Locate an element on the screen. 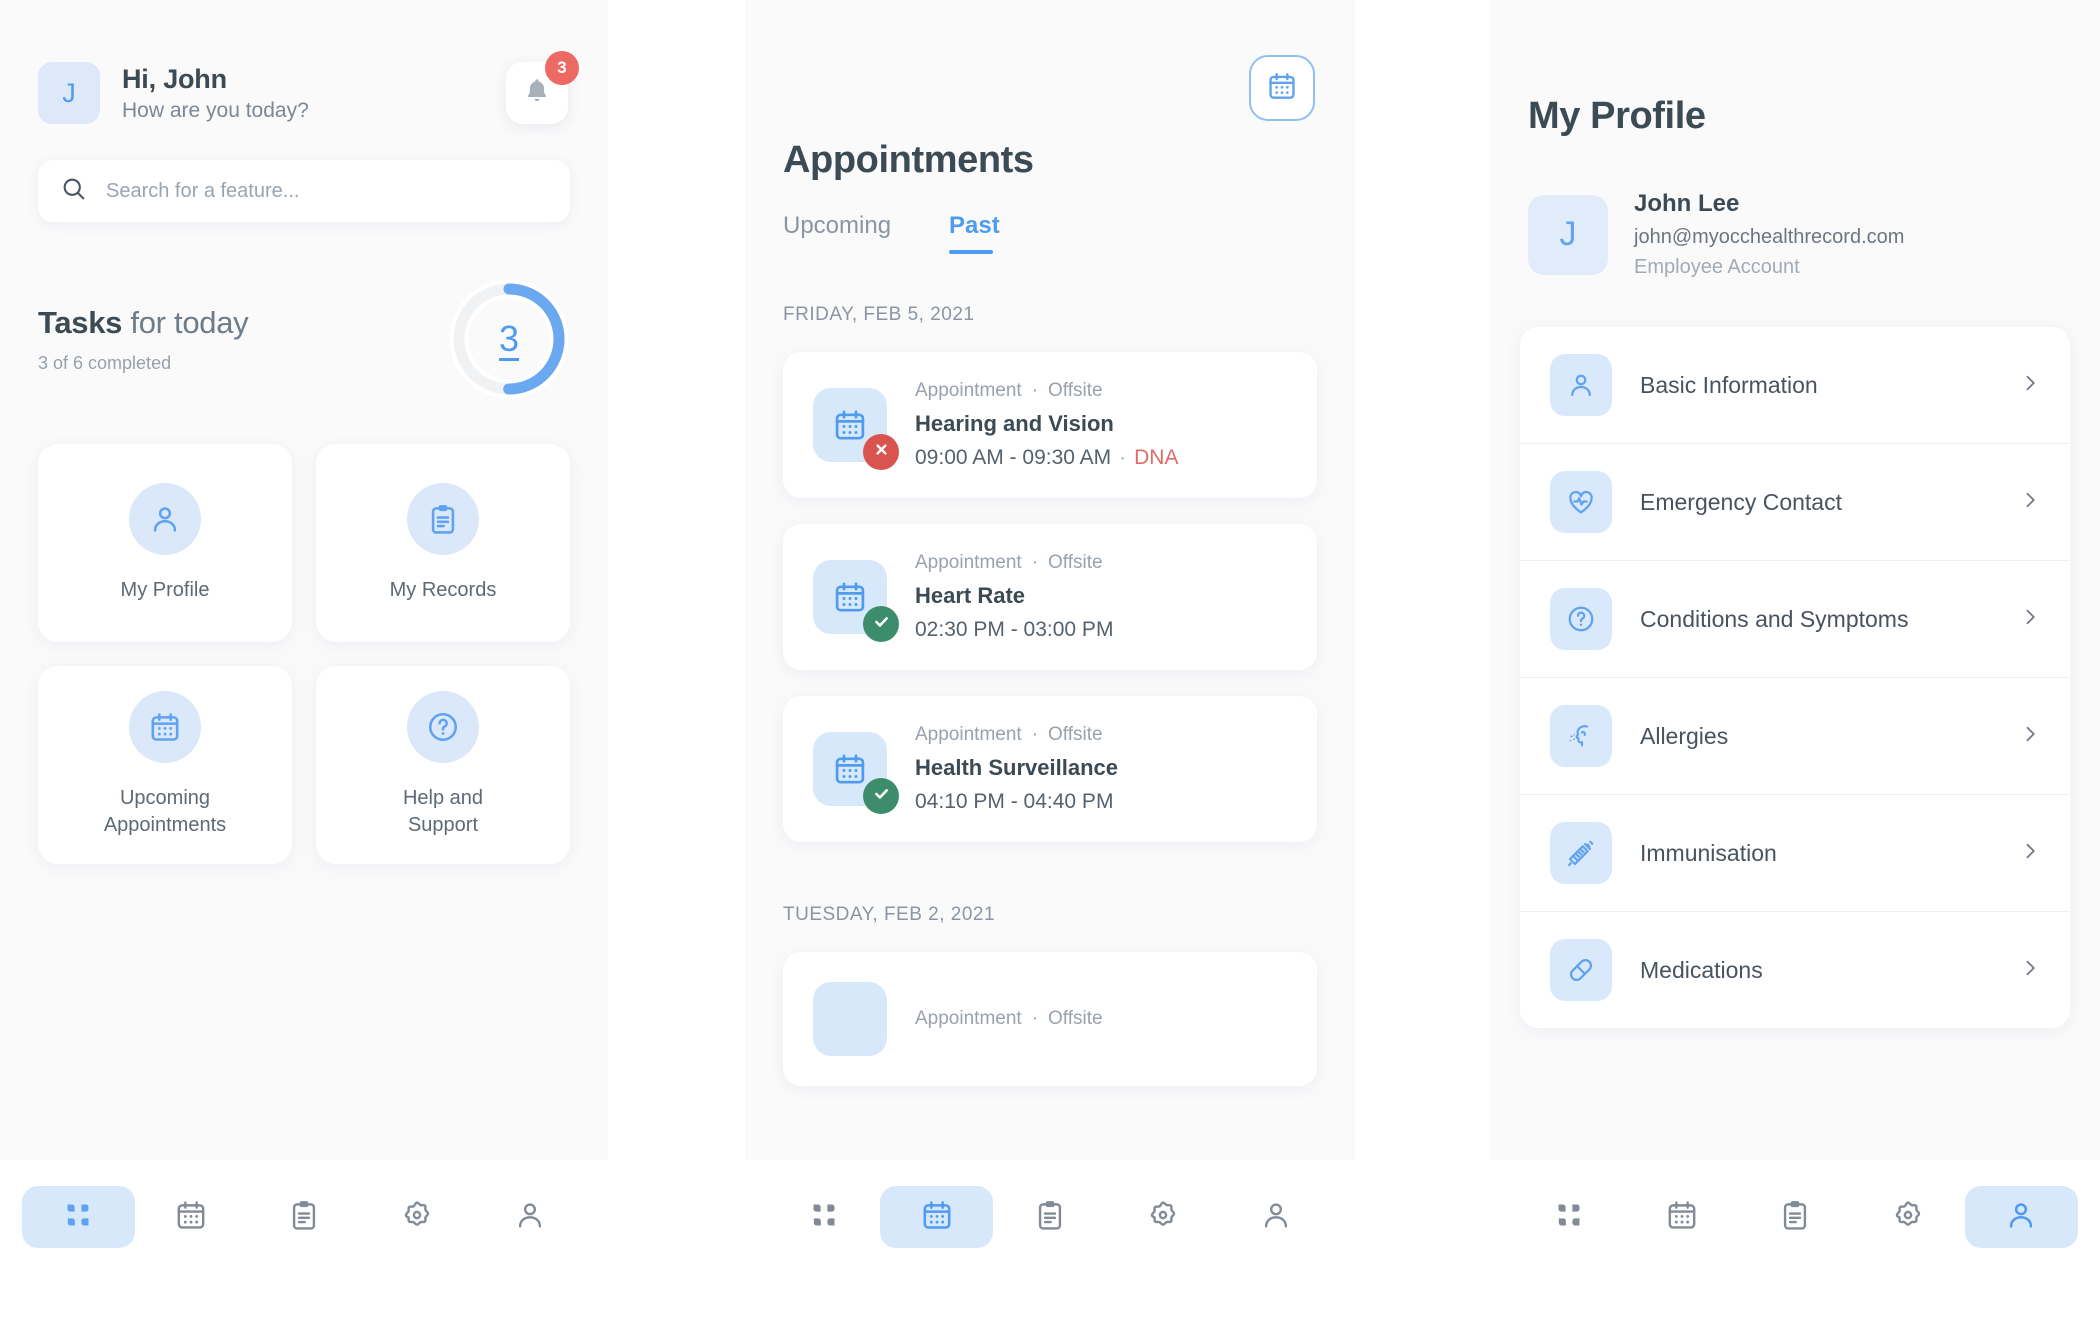 This screenshot has height=1318, width=2100. close-icon is located at coordinates (881, 452).